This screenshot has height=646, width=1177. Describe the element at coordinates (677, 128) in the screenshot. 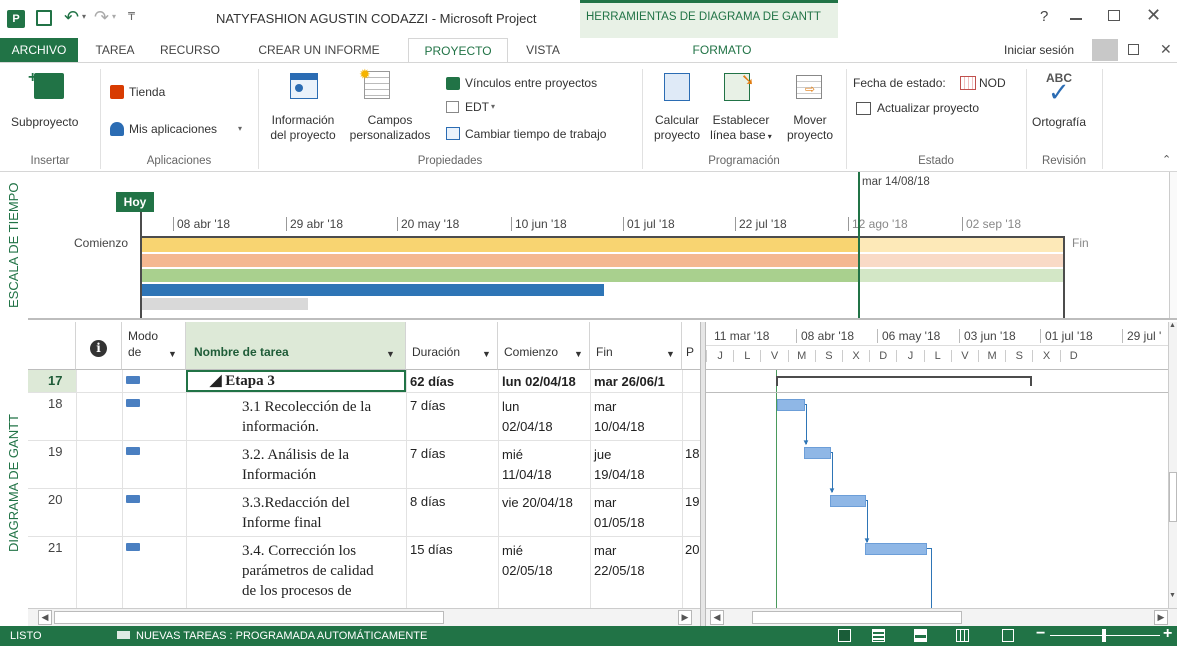

I see `calculate-project-button: Calcular proyecto` at that location.